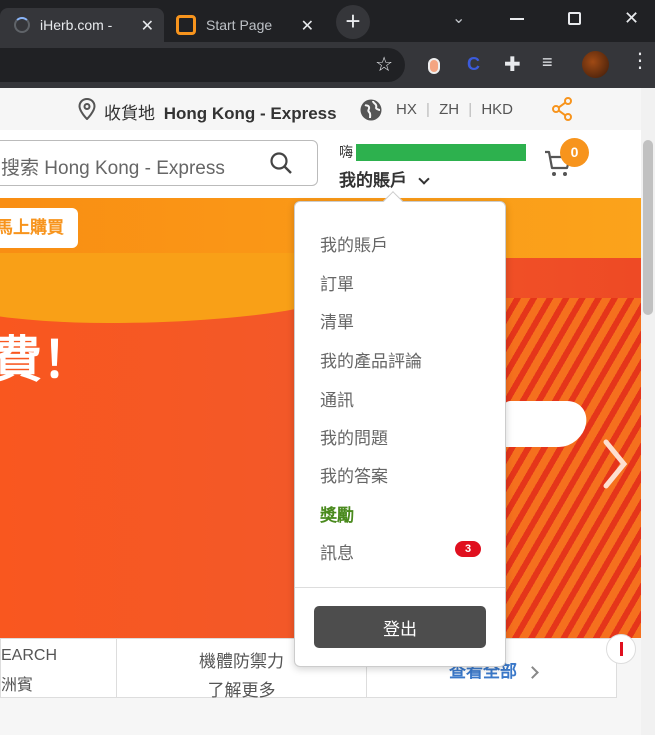 The width and height of the screenshot is (655, 735). I want to click on site-header: 搜索 Hong Kong - Express 嗨 我的賬戶 0, so click(320, 164).